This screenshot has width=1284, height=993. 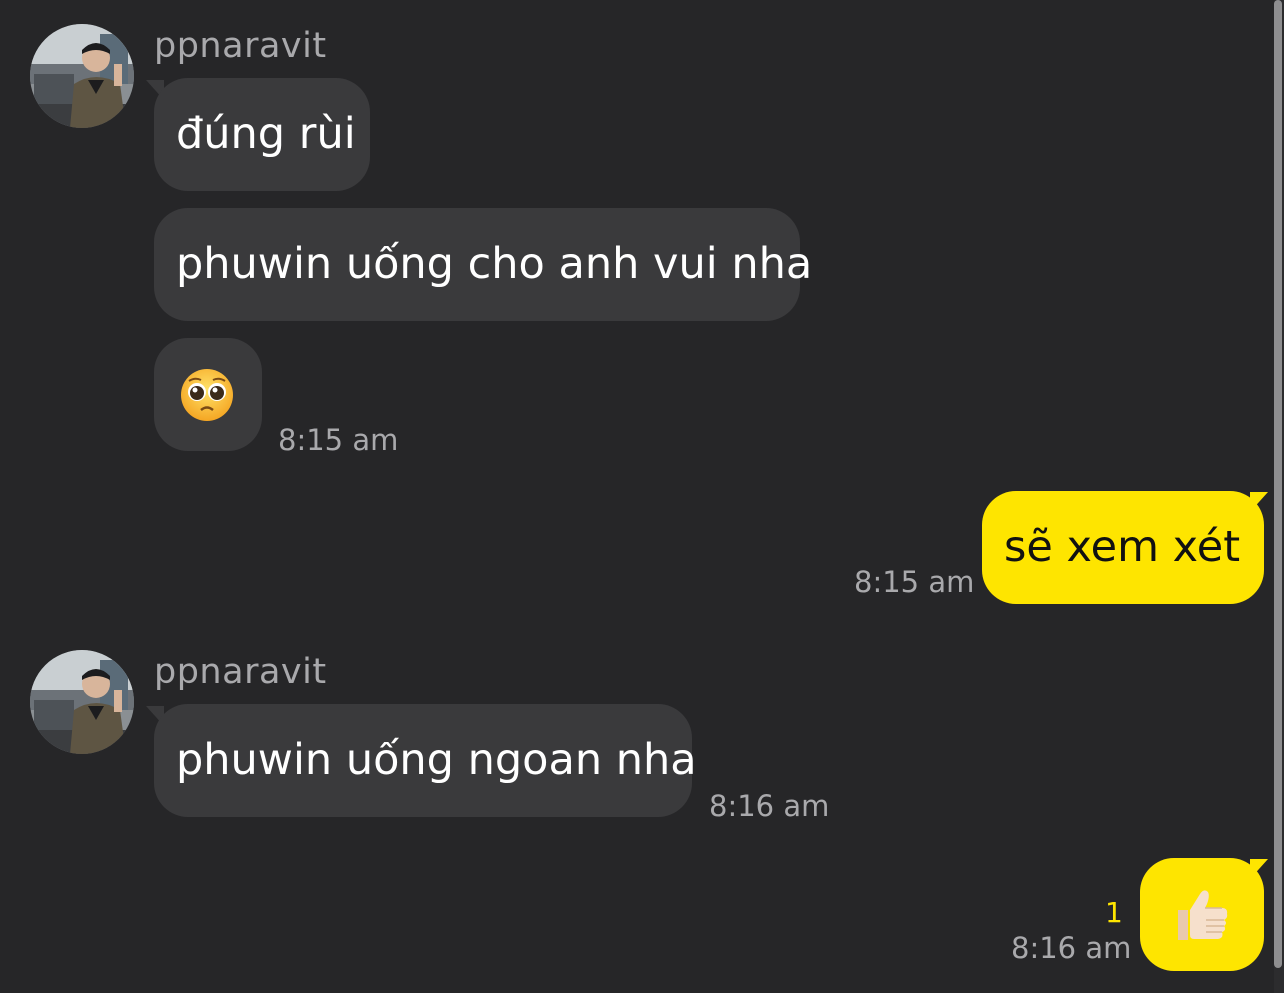 What do you see at coordinates (483, 264) in the screenshot?
I see `incoming-message-bubble: phuwin uống cho anh vui nha` at bounding box center [483, 264].